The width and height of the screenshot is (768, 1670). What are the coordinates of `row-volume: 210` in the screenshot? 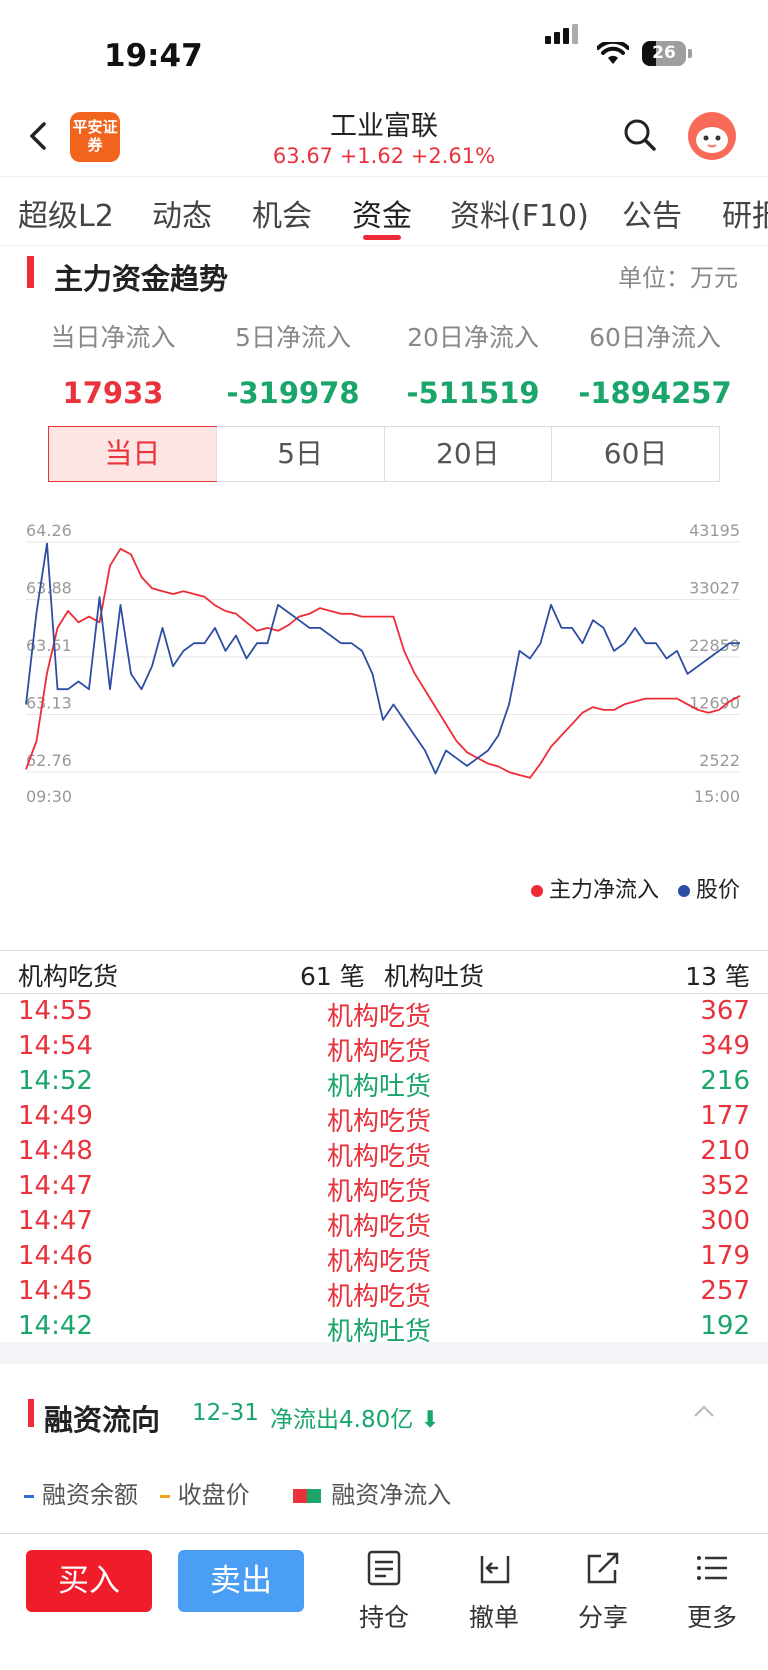 It's located at (725, 1151).